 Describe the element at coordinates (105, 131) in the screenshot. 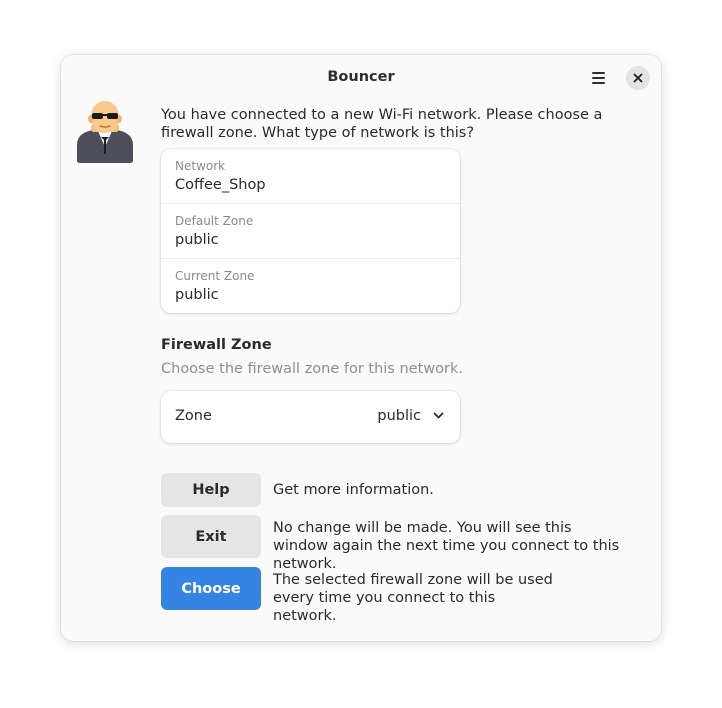

I see `bouncer-avatar-icon` at that location.